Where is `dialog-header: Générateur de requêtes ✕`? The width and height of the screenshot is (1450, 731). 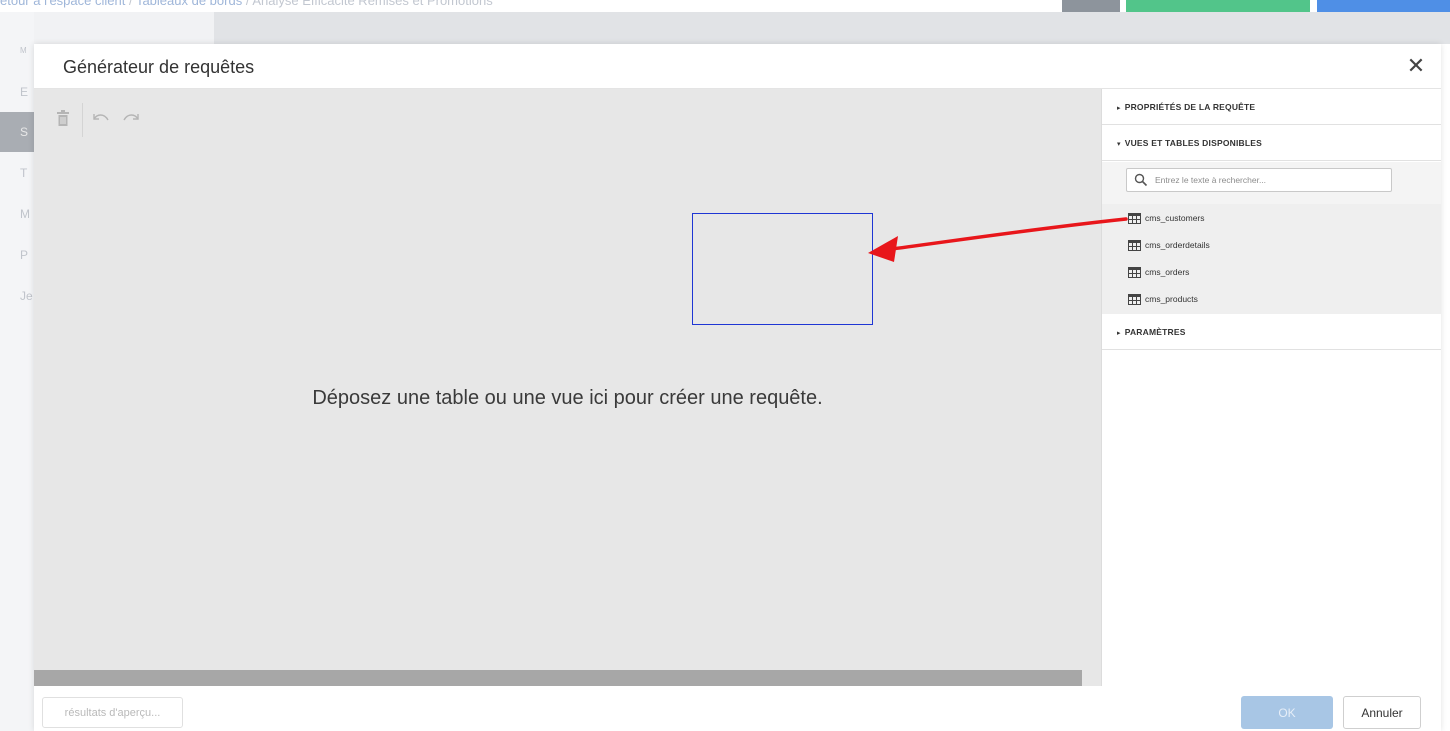 dialog-header: Générateur de requêtes ✕ is located at coordinates (737, 66).